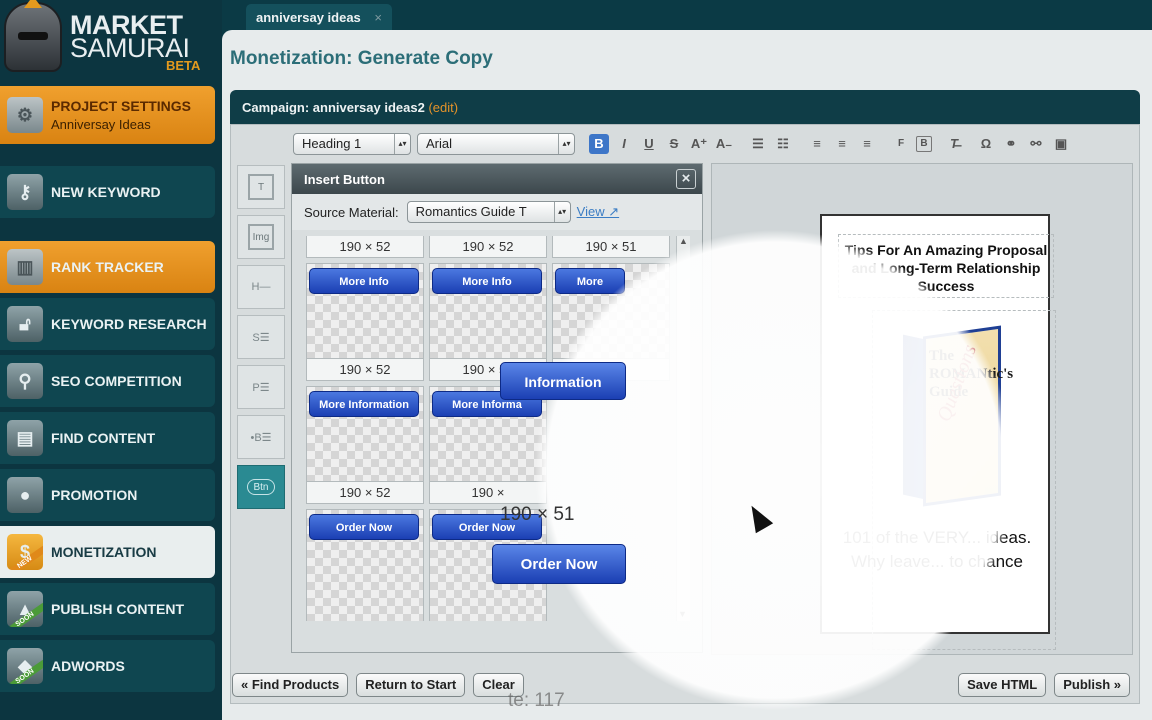  Describe the element at coordinates (1092, 685) in the screenshot. I see `publish-button: Publish »` at that location.